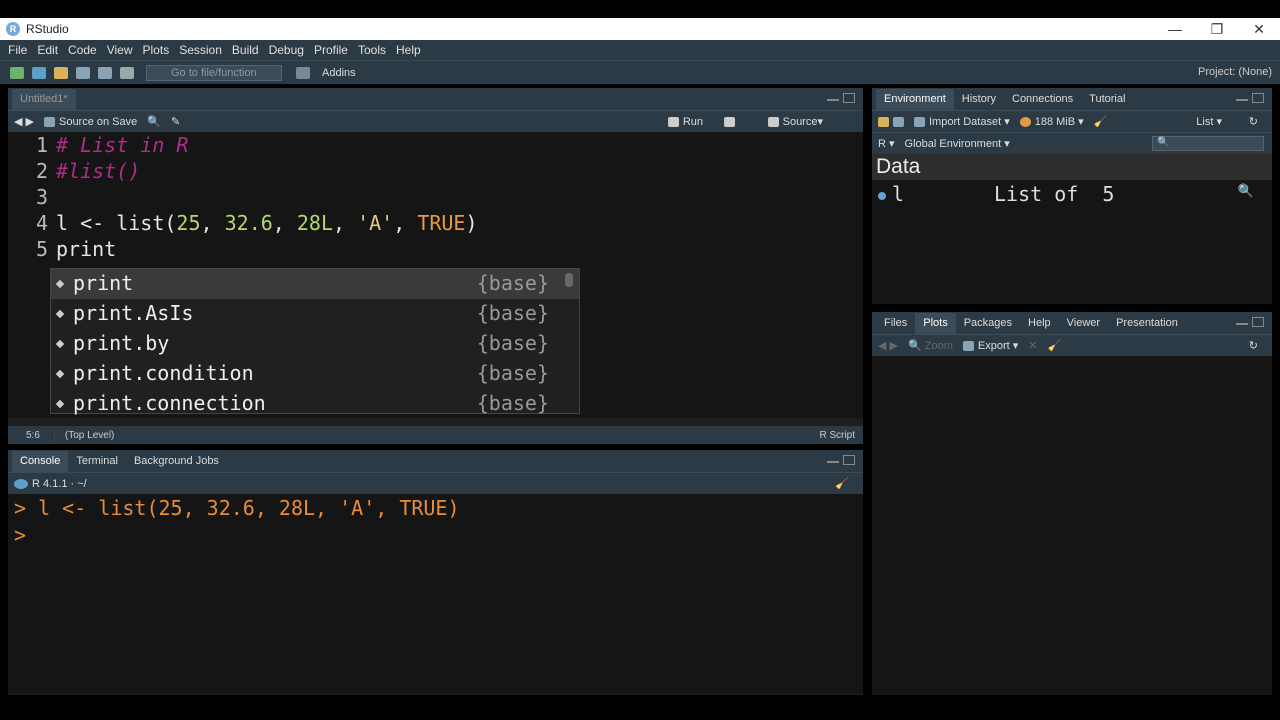  Describe the element at coordinates (1042, 99) in the screenshot. I see `tab-connections: Connections` at that location.